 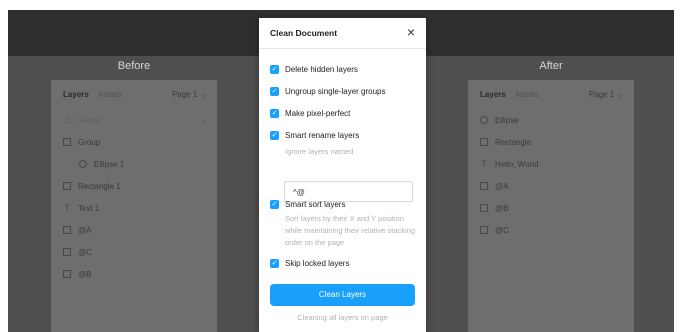 I want to click on pixel-perfect-checkbox: ✓ Make pixel-perfect, so click(x=310, y=113).